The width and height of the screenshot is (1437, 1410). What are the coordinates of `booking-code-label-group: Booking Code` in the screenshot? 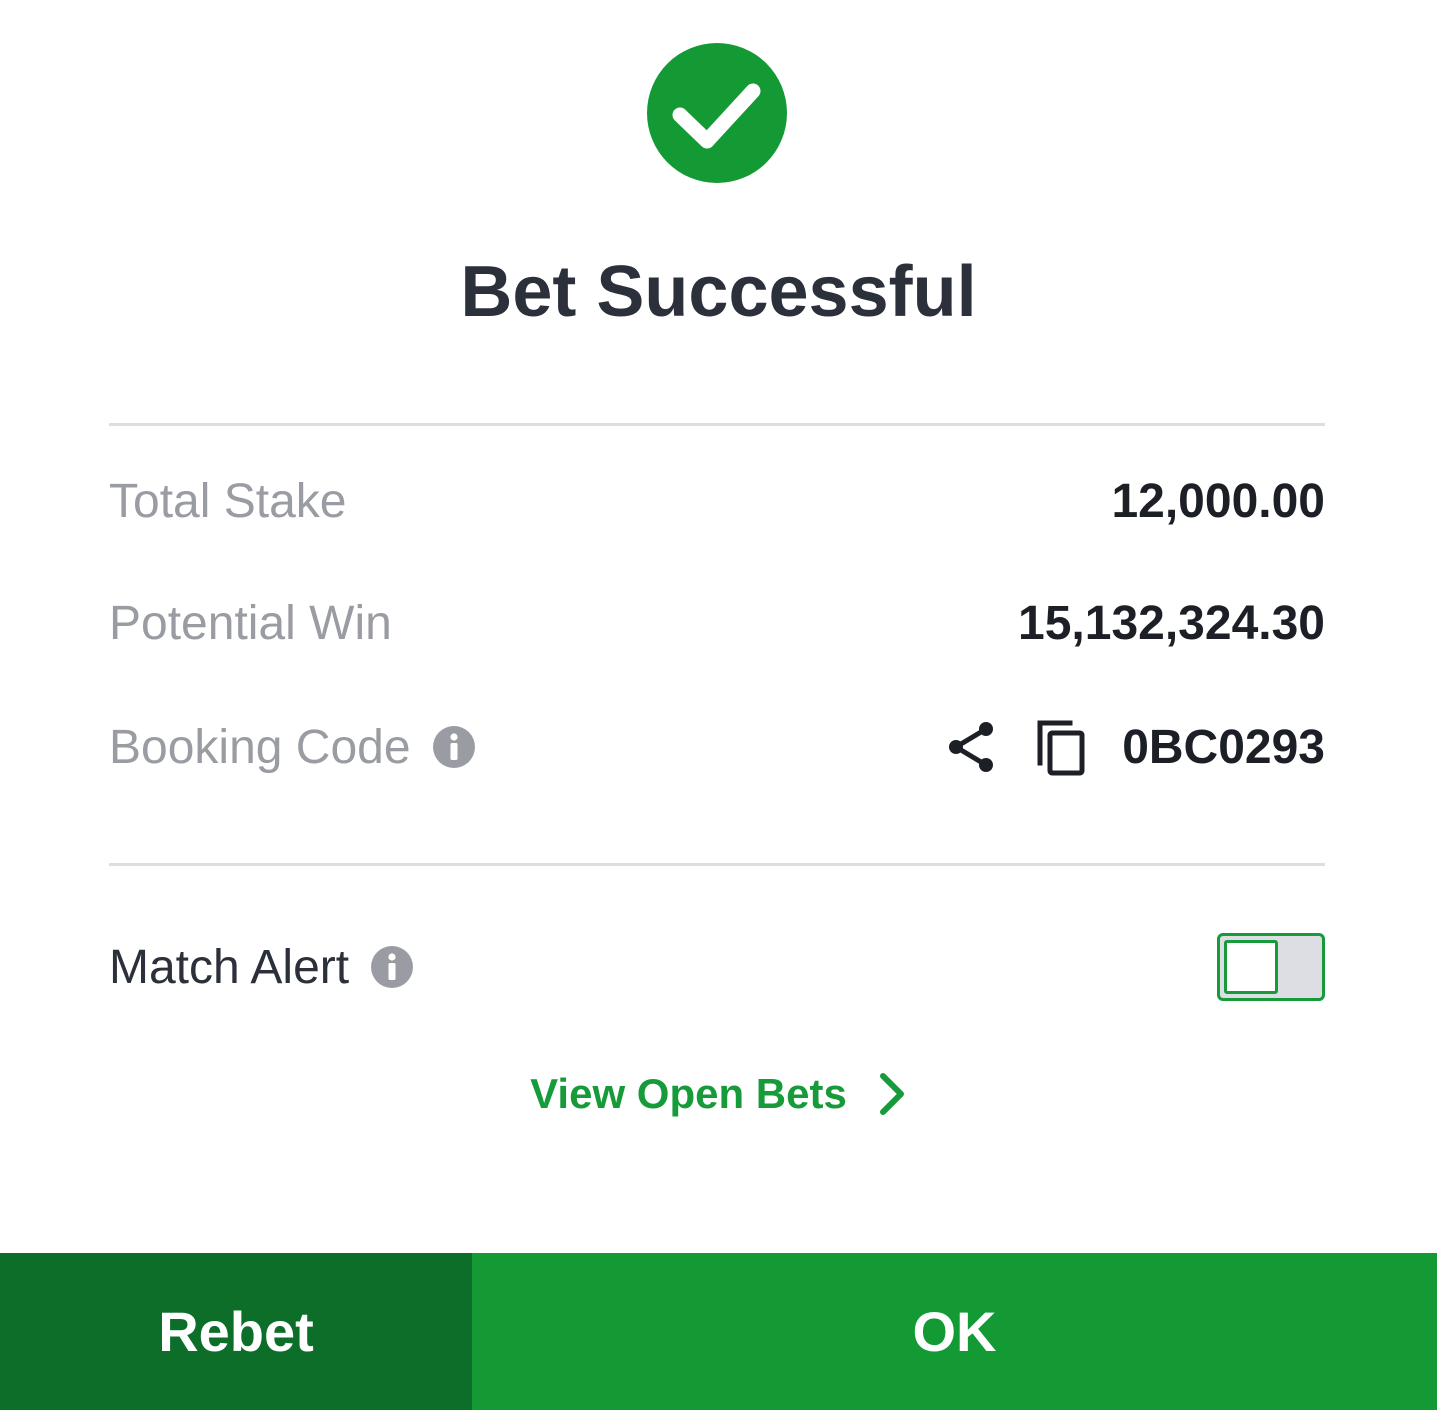 It's located at (292, 747).